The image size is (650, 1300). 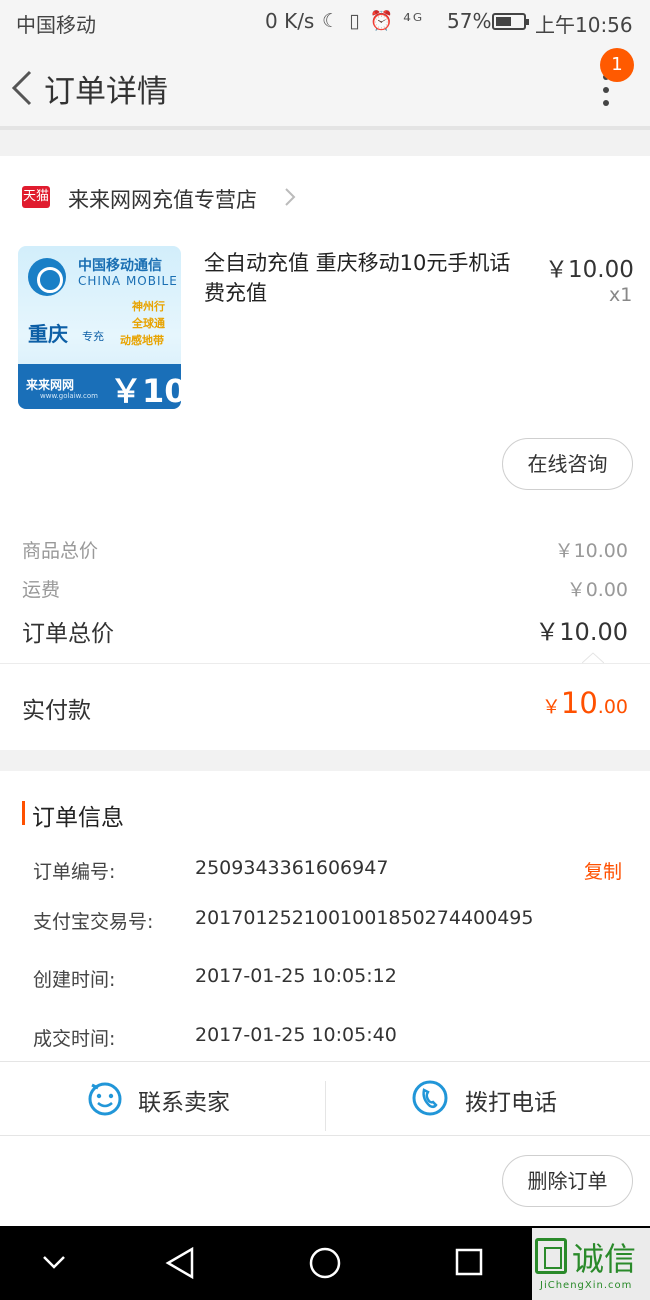 I want to click on carrier-name: 中国移动, so click(x=56, y=25).